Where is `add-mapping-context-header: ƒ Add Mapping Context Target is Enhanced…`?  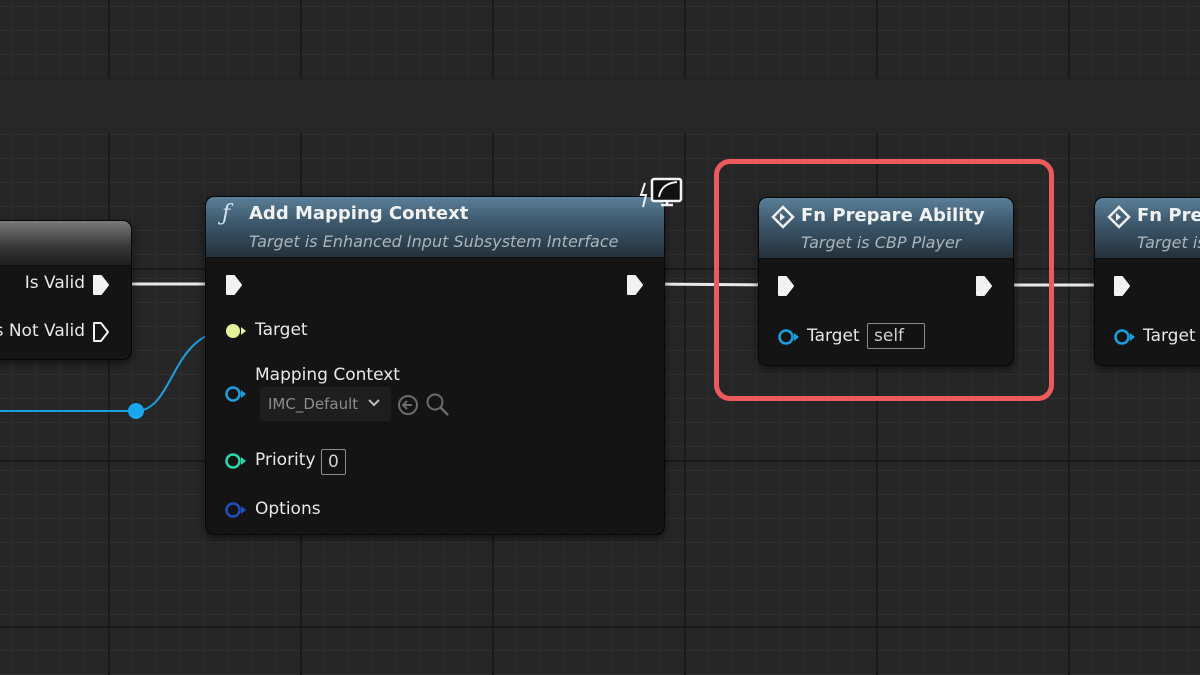 add-mapping-context-header: ƒ Add Mapping Context Target is Enhanced… is located at coordinates (435, 227).